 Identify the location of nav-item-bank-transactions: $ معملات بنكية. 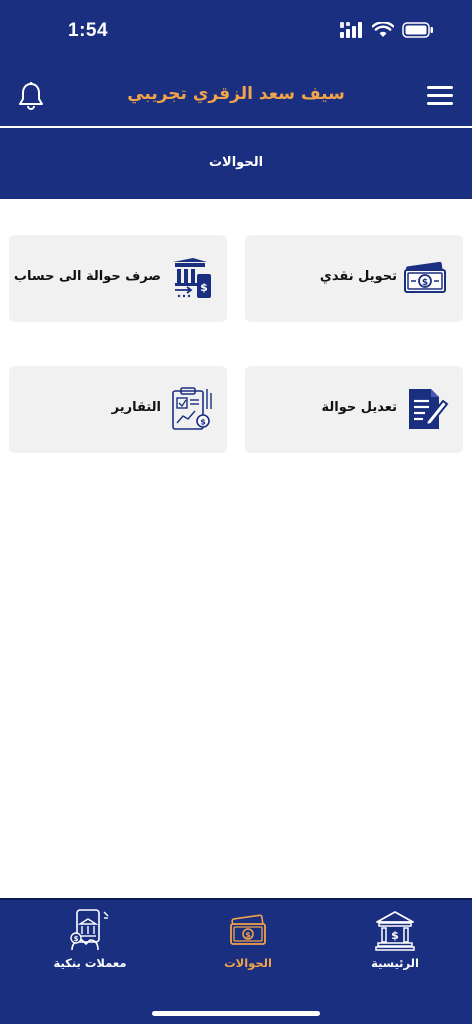
(90, 944).